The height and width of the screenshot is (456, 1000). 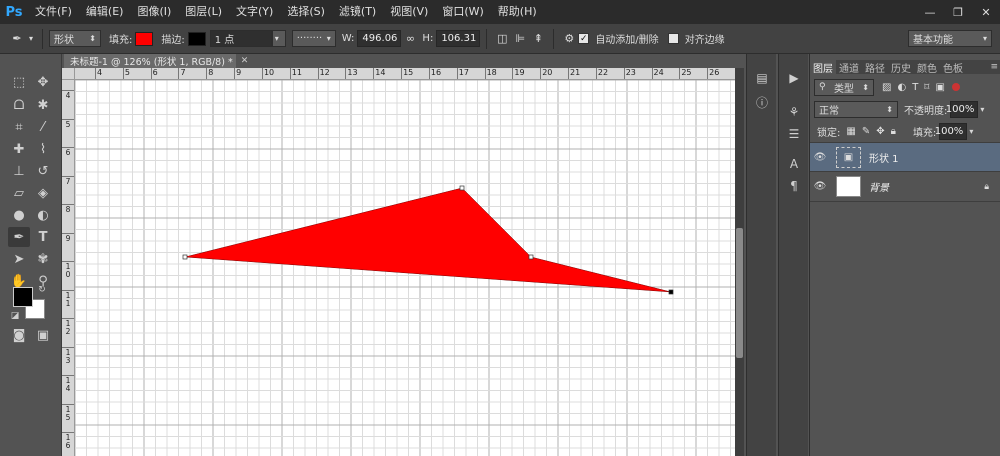 What do you see at coordinates (794, 112) in the screenshot?
I see `brush-presets-icon: ⚘` at bounding box center [794, 112].